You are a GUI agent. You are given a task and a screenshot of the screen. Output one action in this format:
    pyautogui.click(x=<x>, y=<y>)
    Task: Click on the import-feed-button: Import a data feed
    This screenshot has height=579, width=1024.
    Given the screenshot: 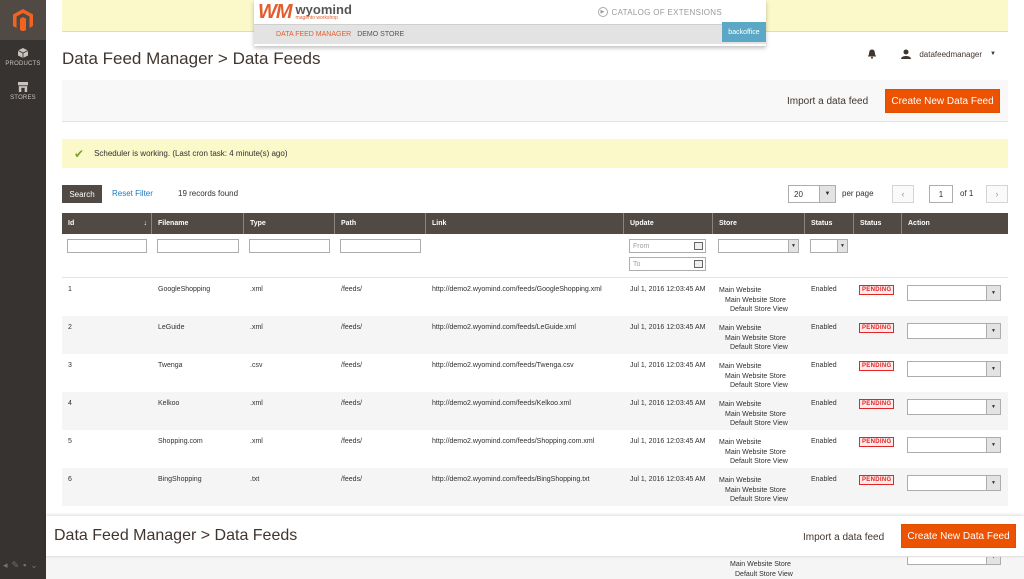 What is the action you would take?
    pyautogui.click(x=827, y=101)
    